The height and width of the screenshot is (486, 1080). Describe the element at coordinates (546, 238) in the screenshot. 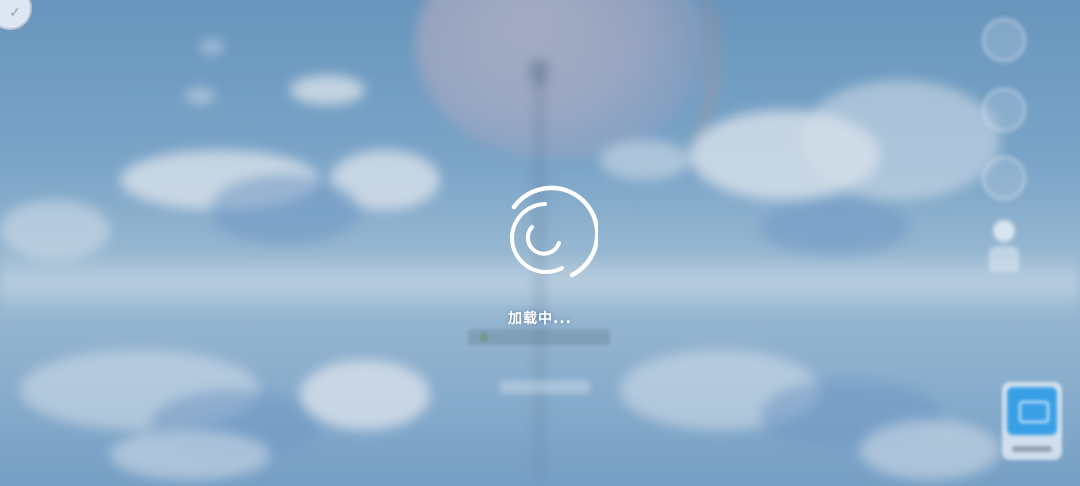

I see `loading-spinner-icon` at that location.